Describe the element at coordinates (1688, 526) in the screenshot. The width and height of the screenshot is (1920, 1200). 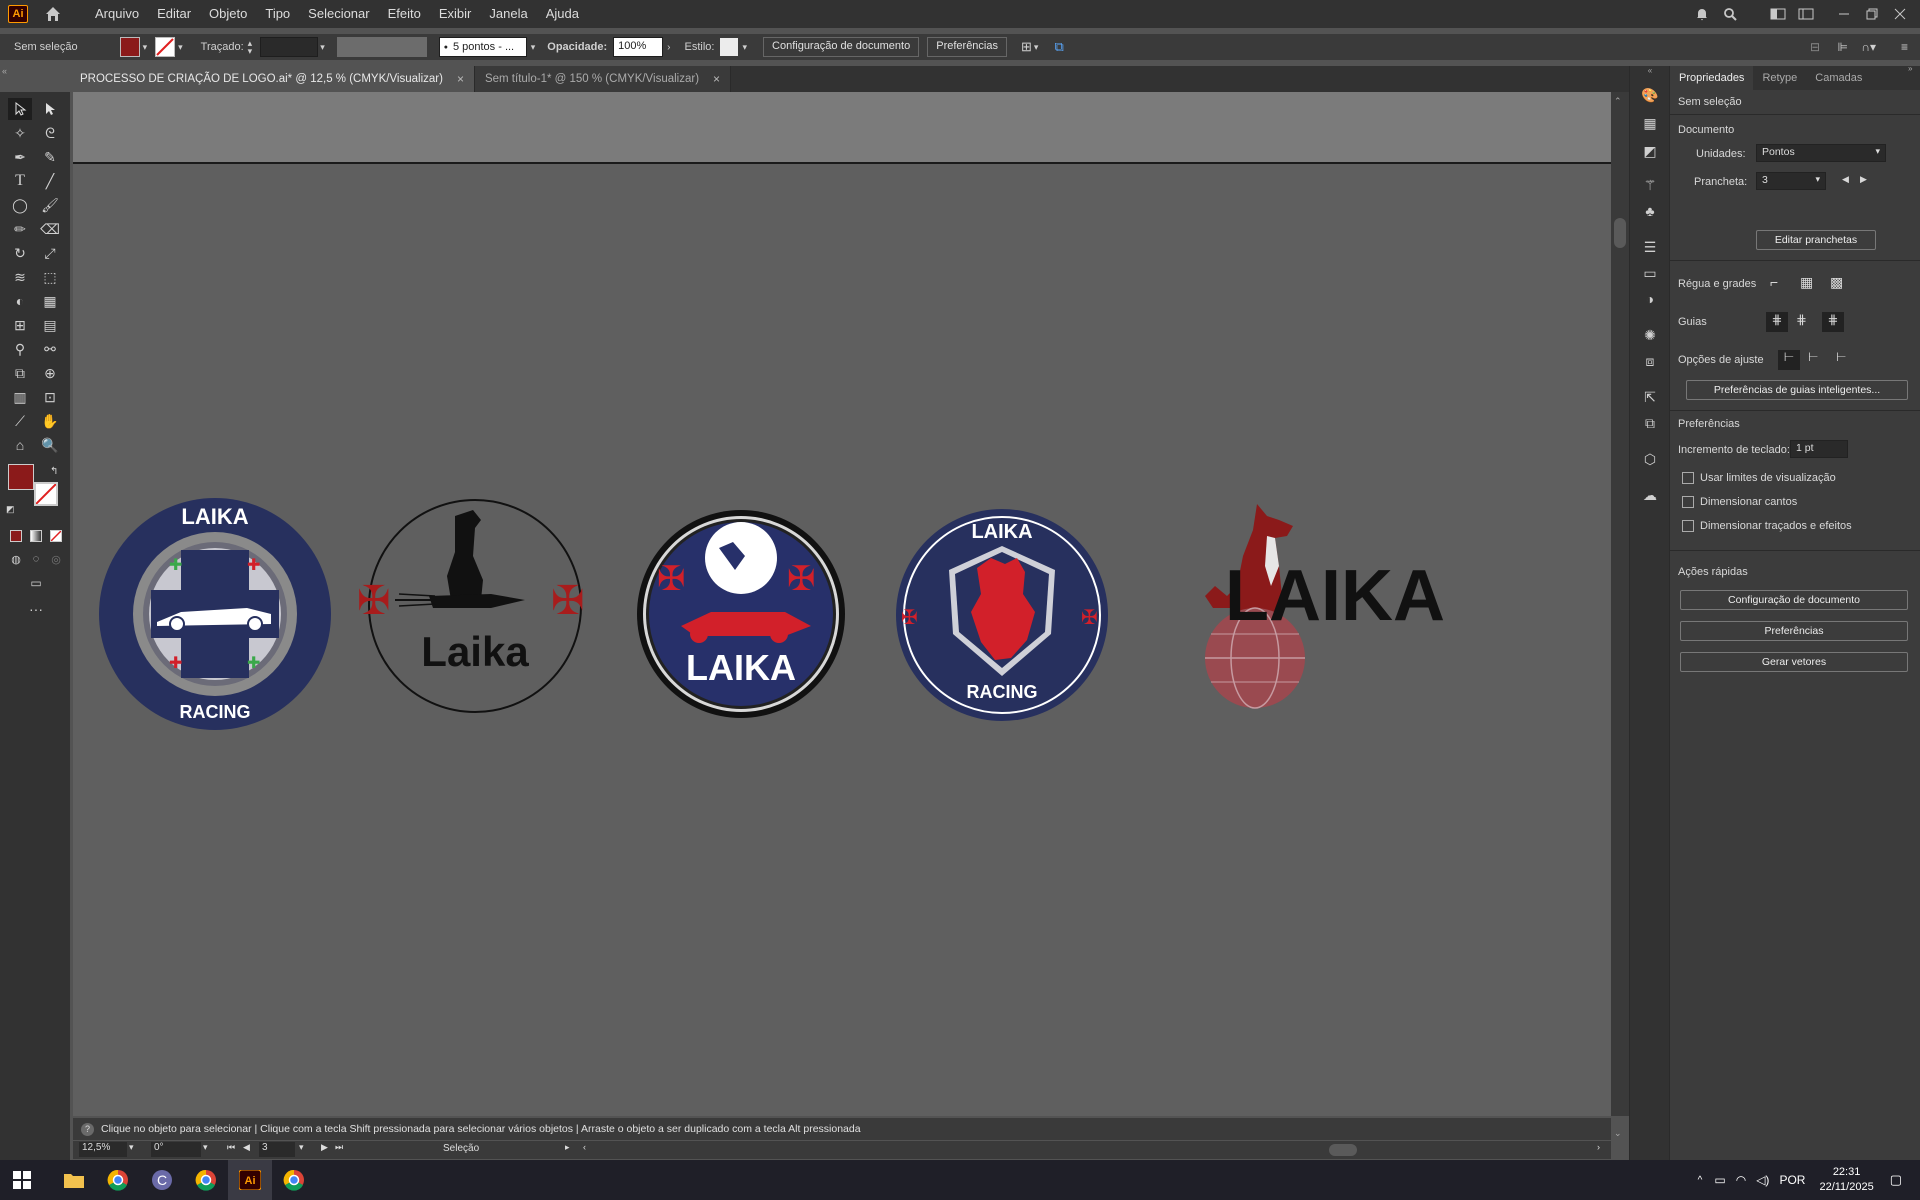
I see `scale-strokes-checkbox` at that location.